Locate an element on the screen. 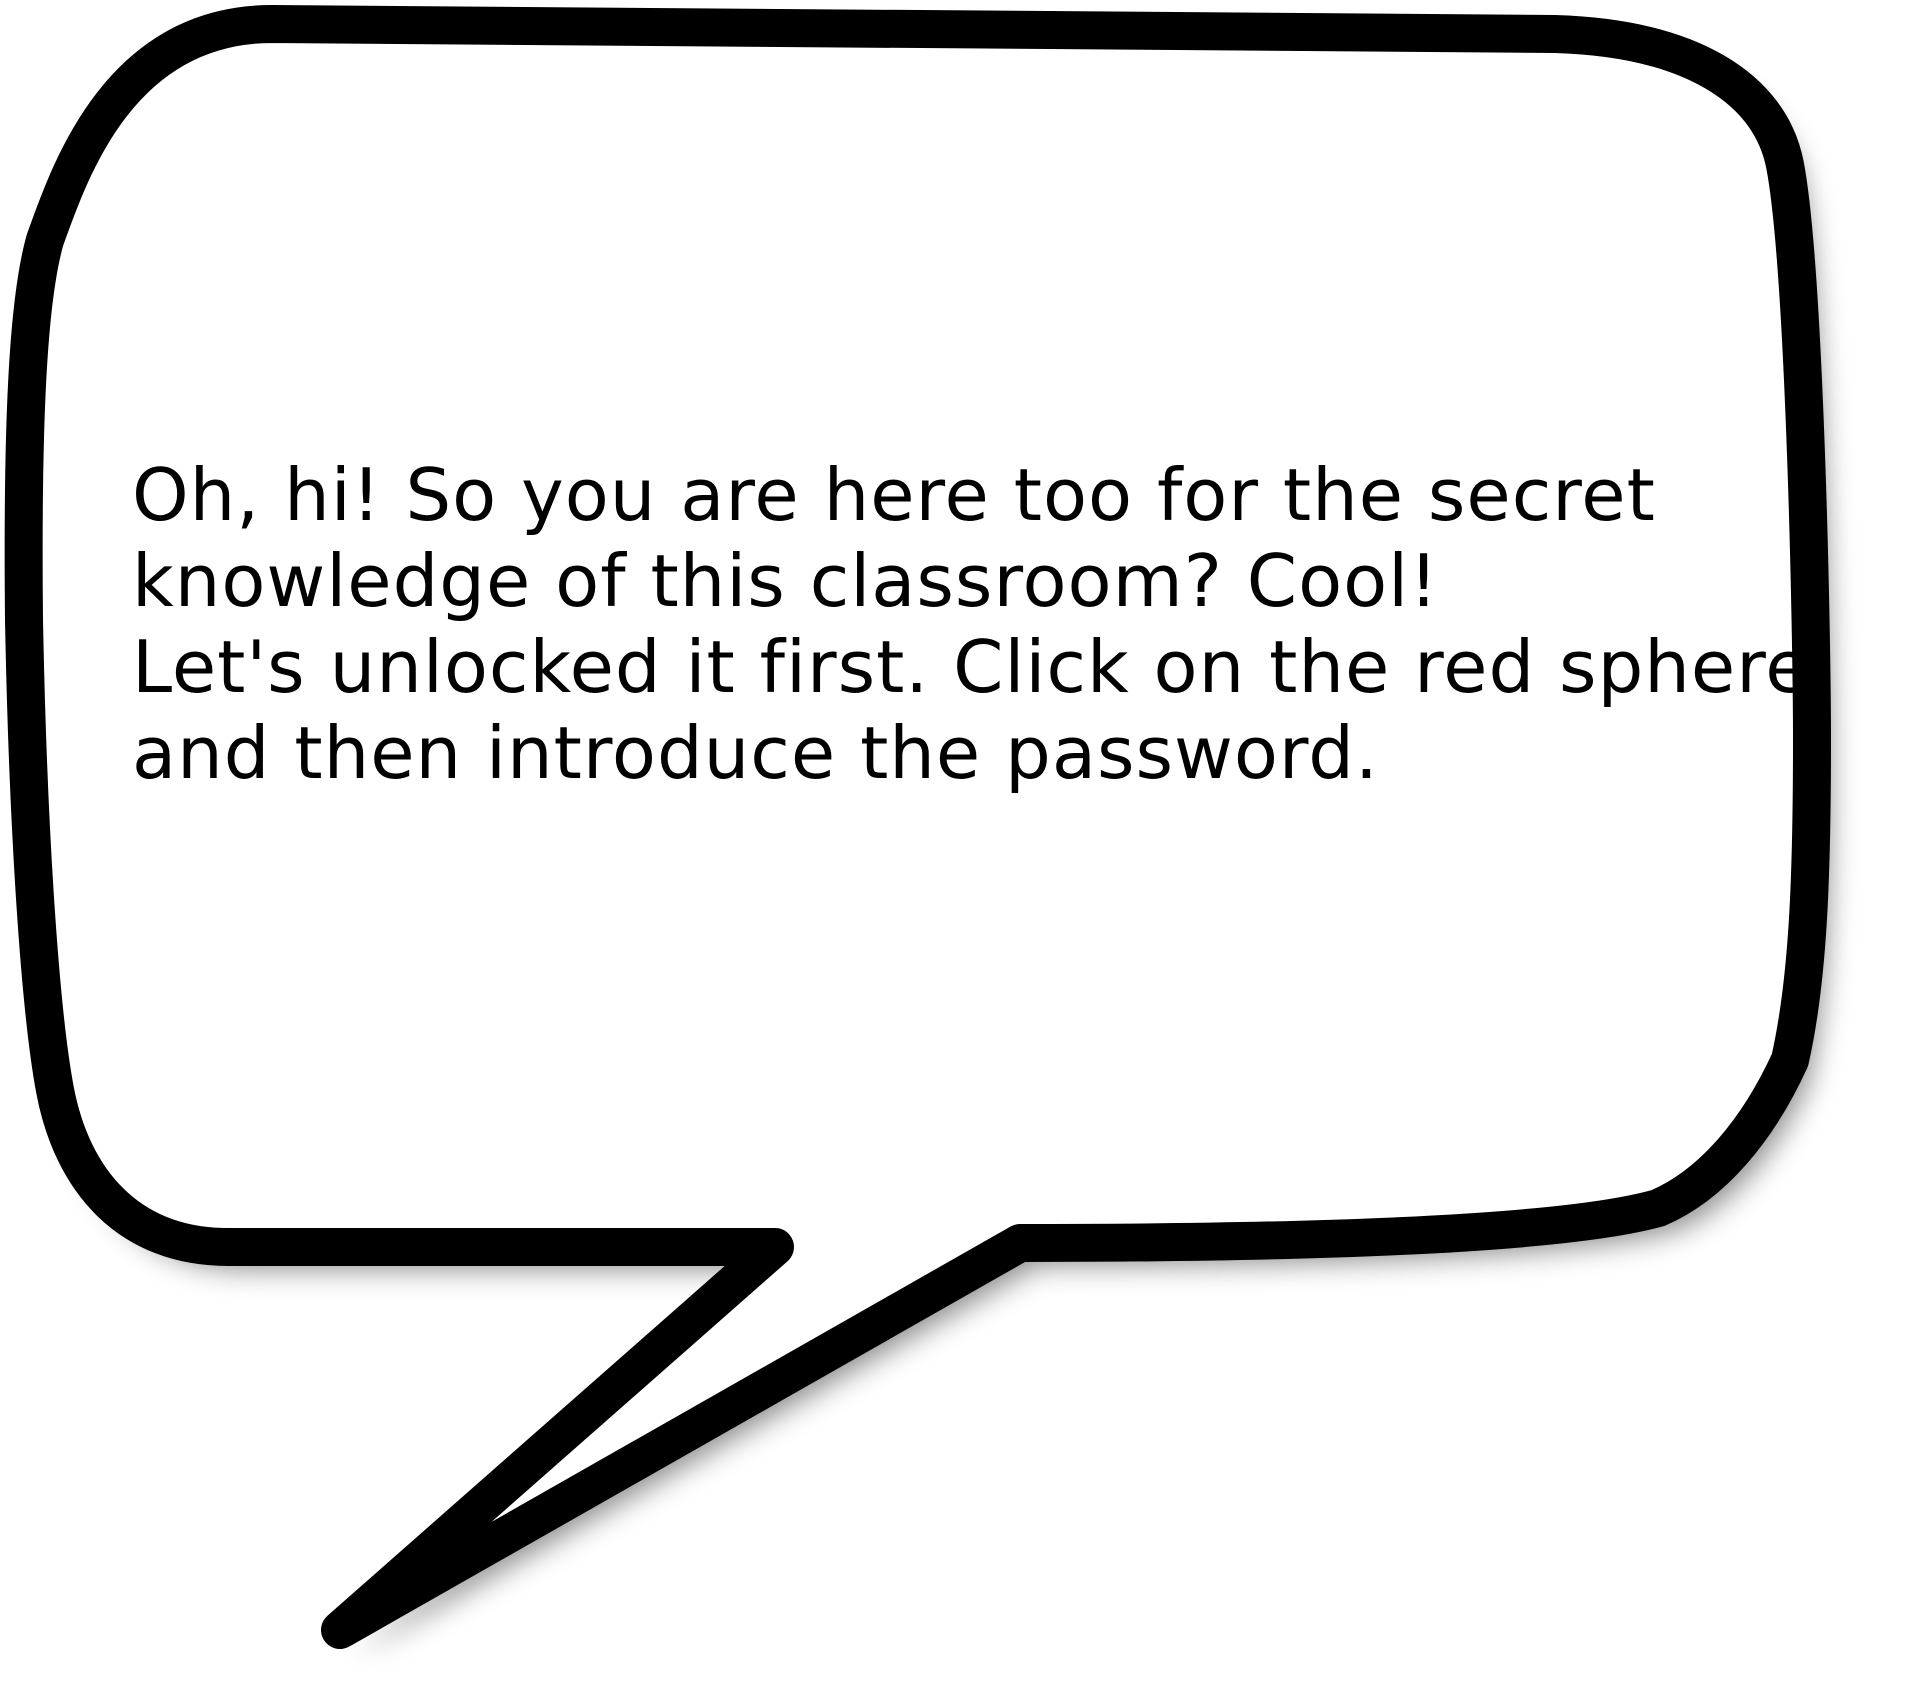 This screenshot has height=1704, width=1921. speech-line-4: and then introduce the password. is located at coordinates (755, 753).